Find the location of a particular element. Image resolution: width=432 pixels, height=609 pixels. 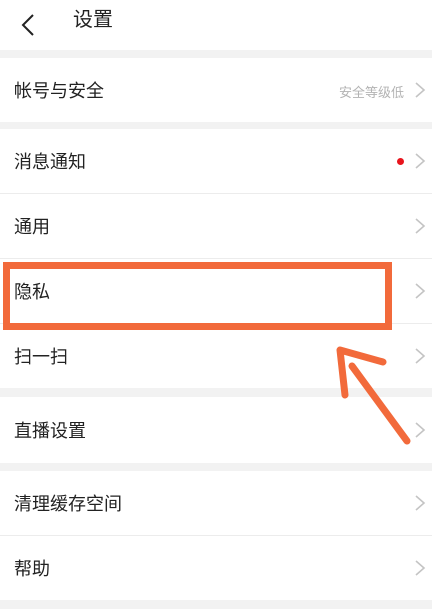

menu-item-clear-cache: 清理缓存空间 is located at coordinates (216, 503).